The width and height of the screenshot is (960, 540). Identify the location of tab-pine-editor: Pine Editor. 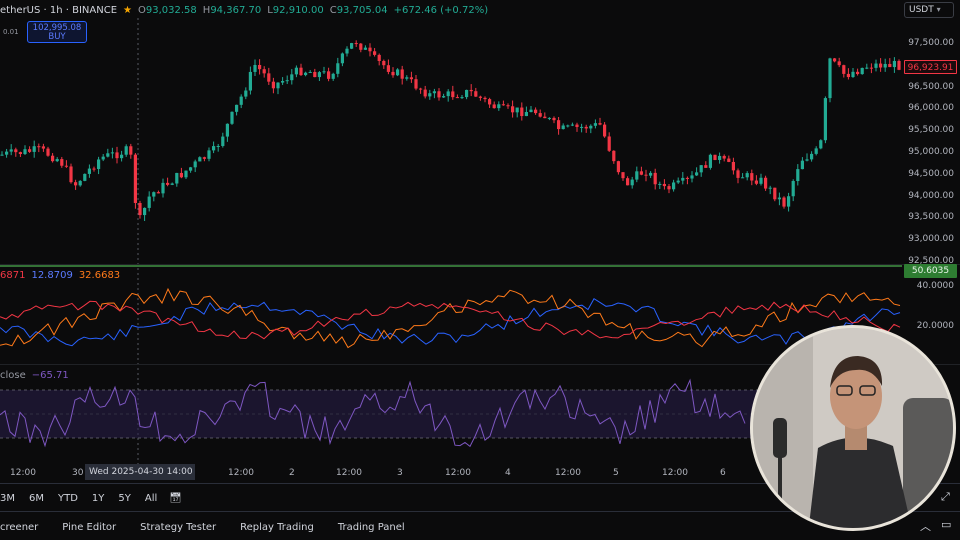
(89, 527).